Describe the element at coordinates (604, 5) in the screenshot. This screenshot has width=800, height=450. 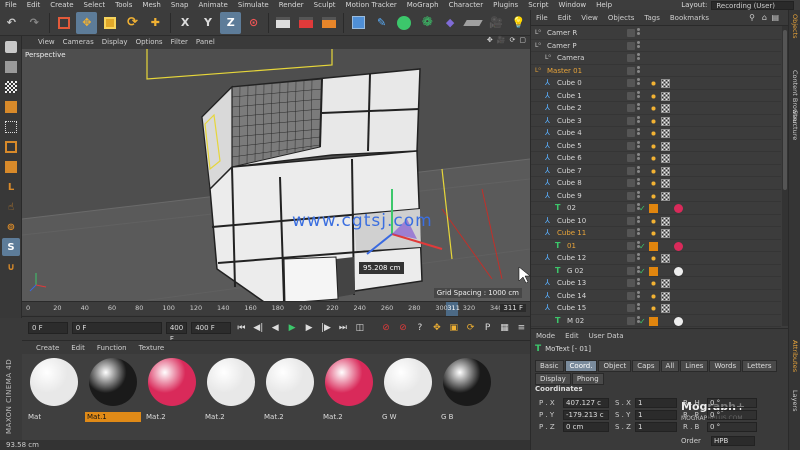
I see `menu-item-help: Help` at that location.